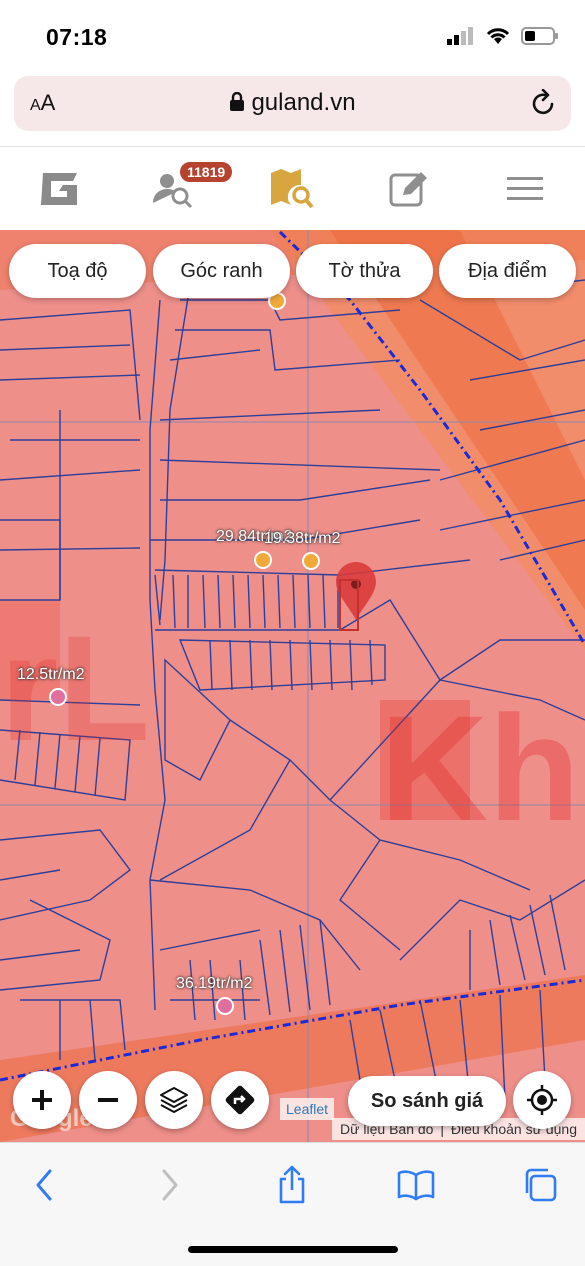 This screenshot has width=585, height=1266. What do you see at coordinates (364, 271) in the screenshot?
I see `filter-sheet-parcel: Tờ thửa` at bounding box center [364, 271].